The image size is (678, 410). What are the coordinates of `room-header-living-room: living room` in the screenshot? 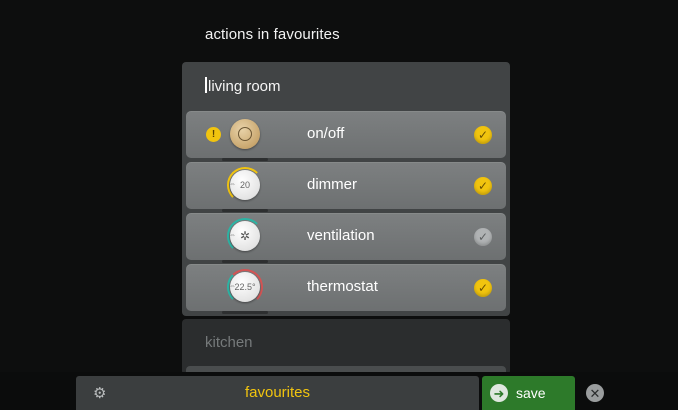 It's located at (243, 86).